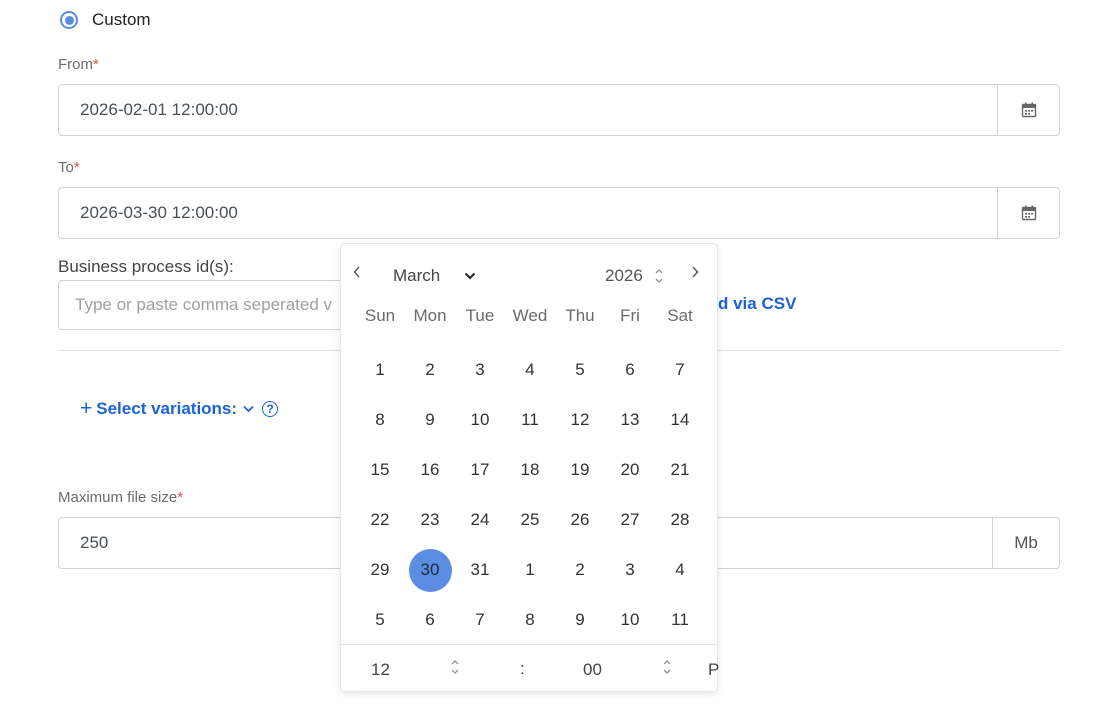  I want to click on day-number: 29, so click(380, 569).